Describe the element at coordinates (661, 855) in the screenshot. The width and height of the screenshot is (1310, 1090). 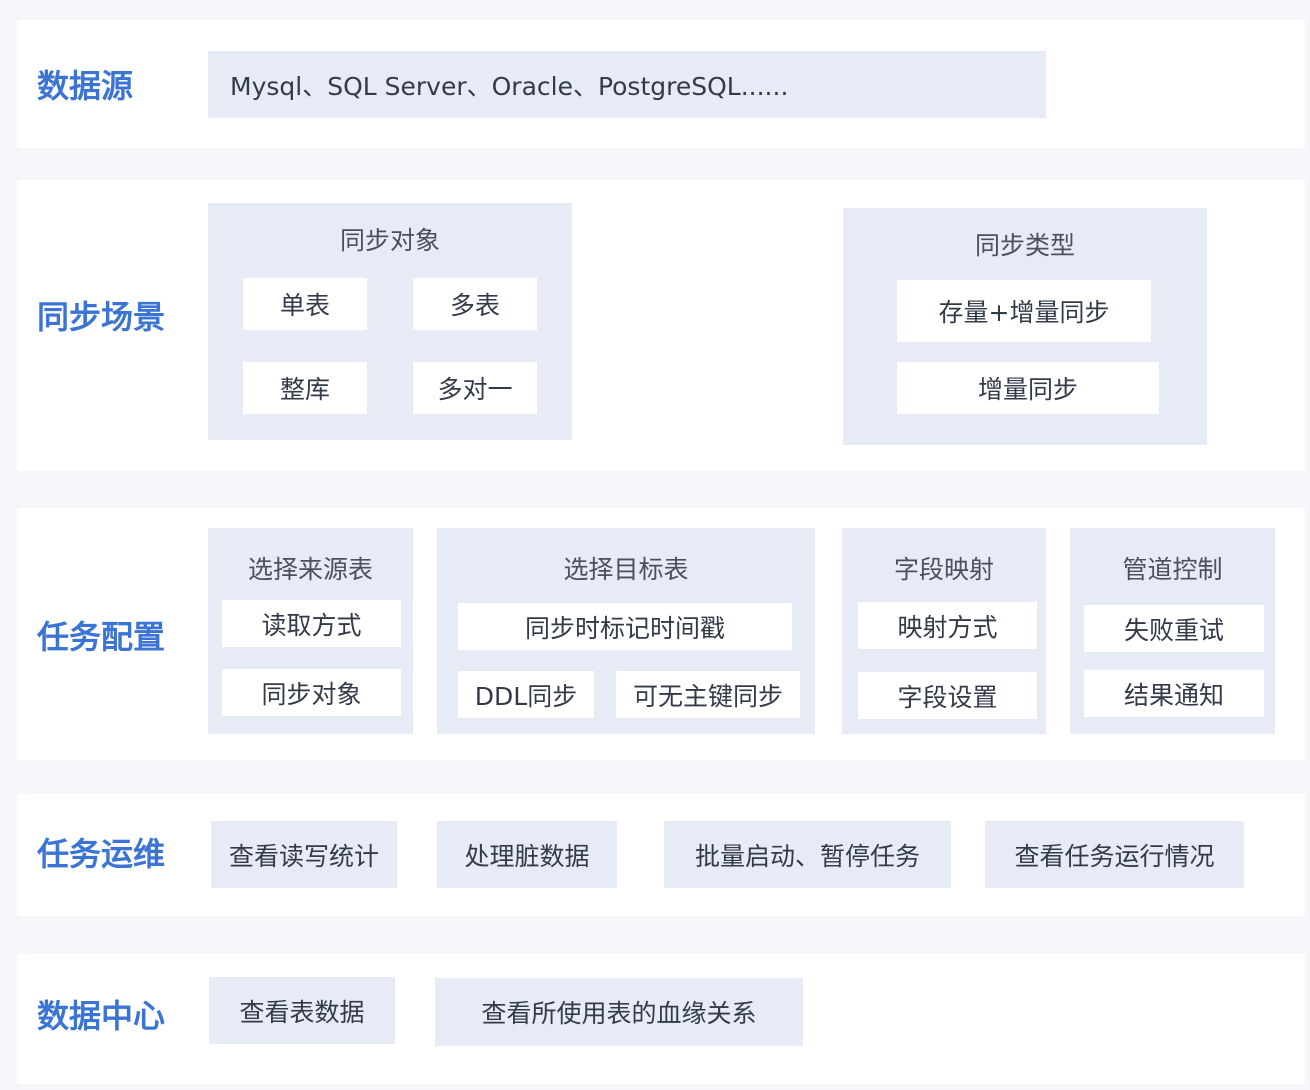
I see `task-ops-panel: 任务运维 查看读写统计 处理脏数据 批量启动、暂停任务 查看任务运行情况` at that location.